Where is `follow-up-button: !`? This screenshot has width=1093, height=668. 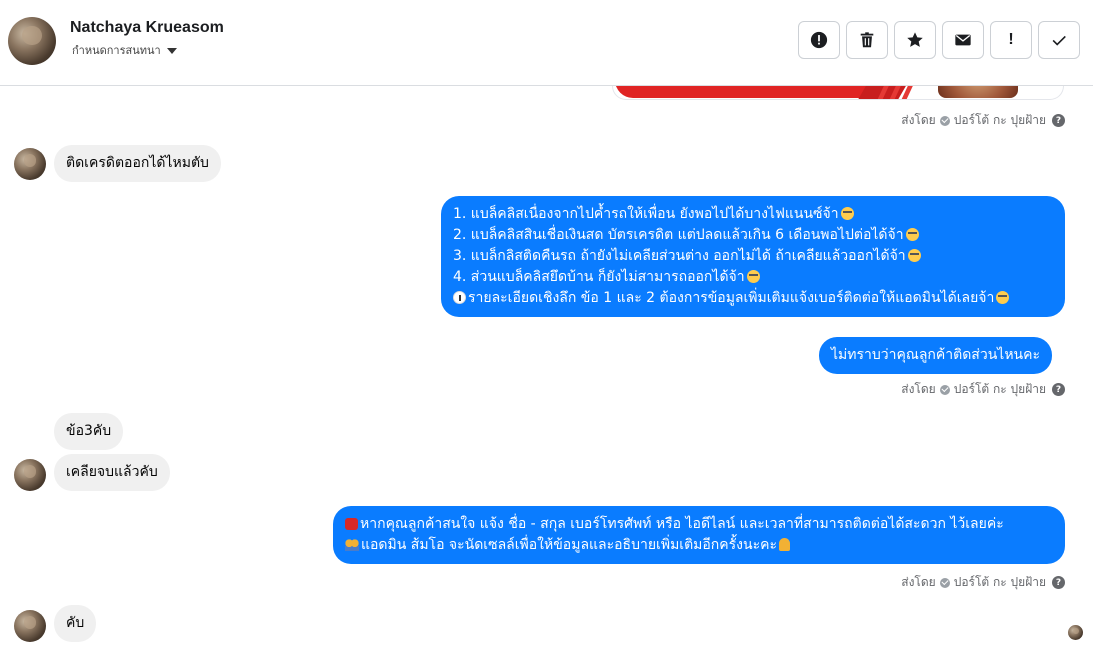
follow-up-button: ! is located at coordinates (1011, 40).